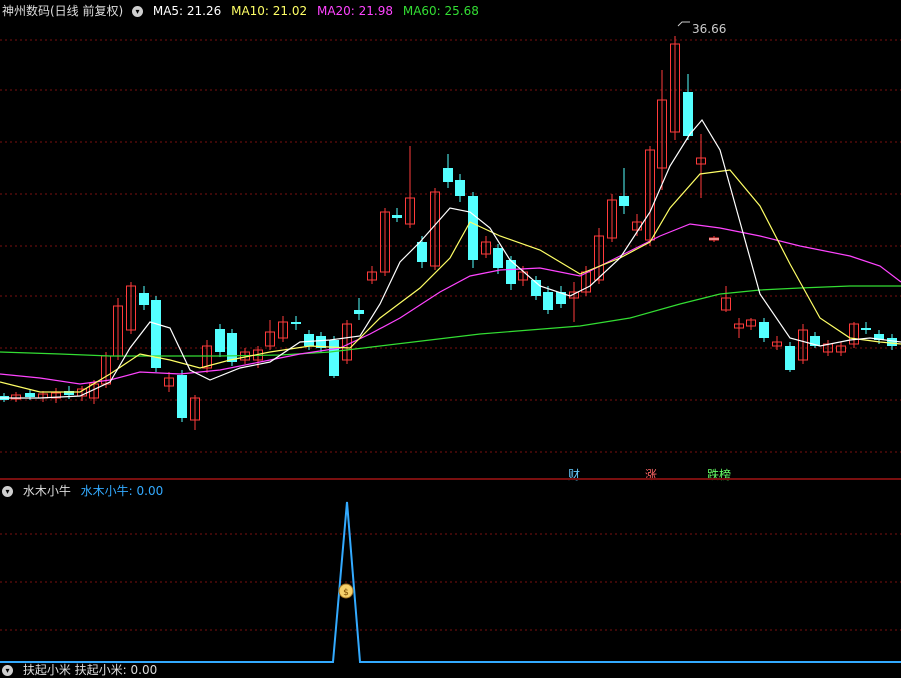  I want to click on panel-divider, so click(450, 479).